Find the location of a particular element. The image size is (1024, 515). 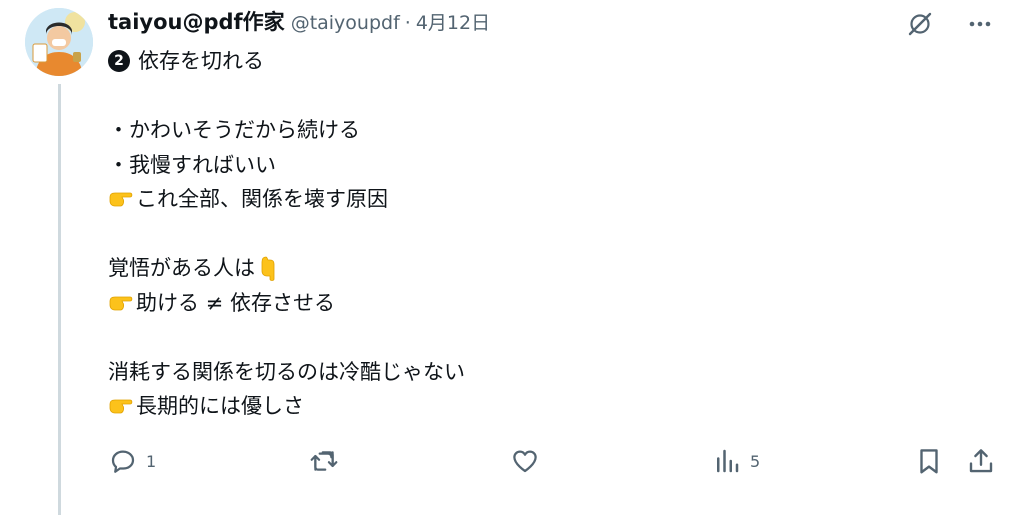

views-count: 5 is located at coordinates (755, 461).